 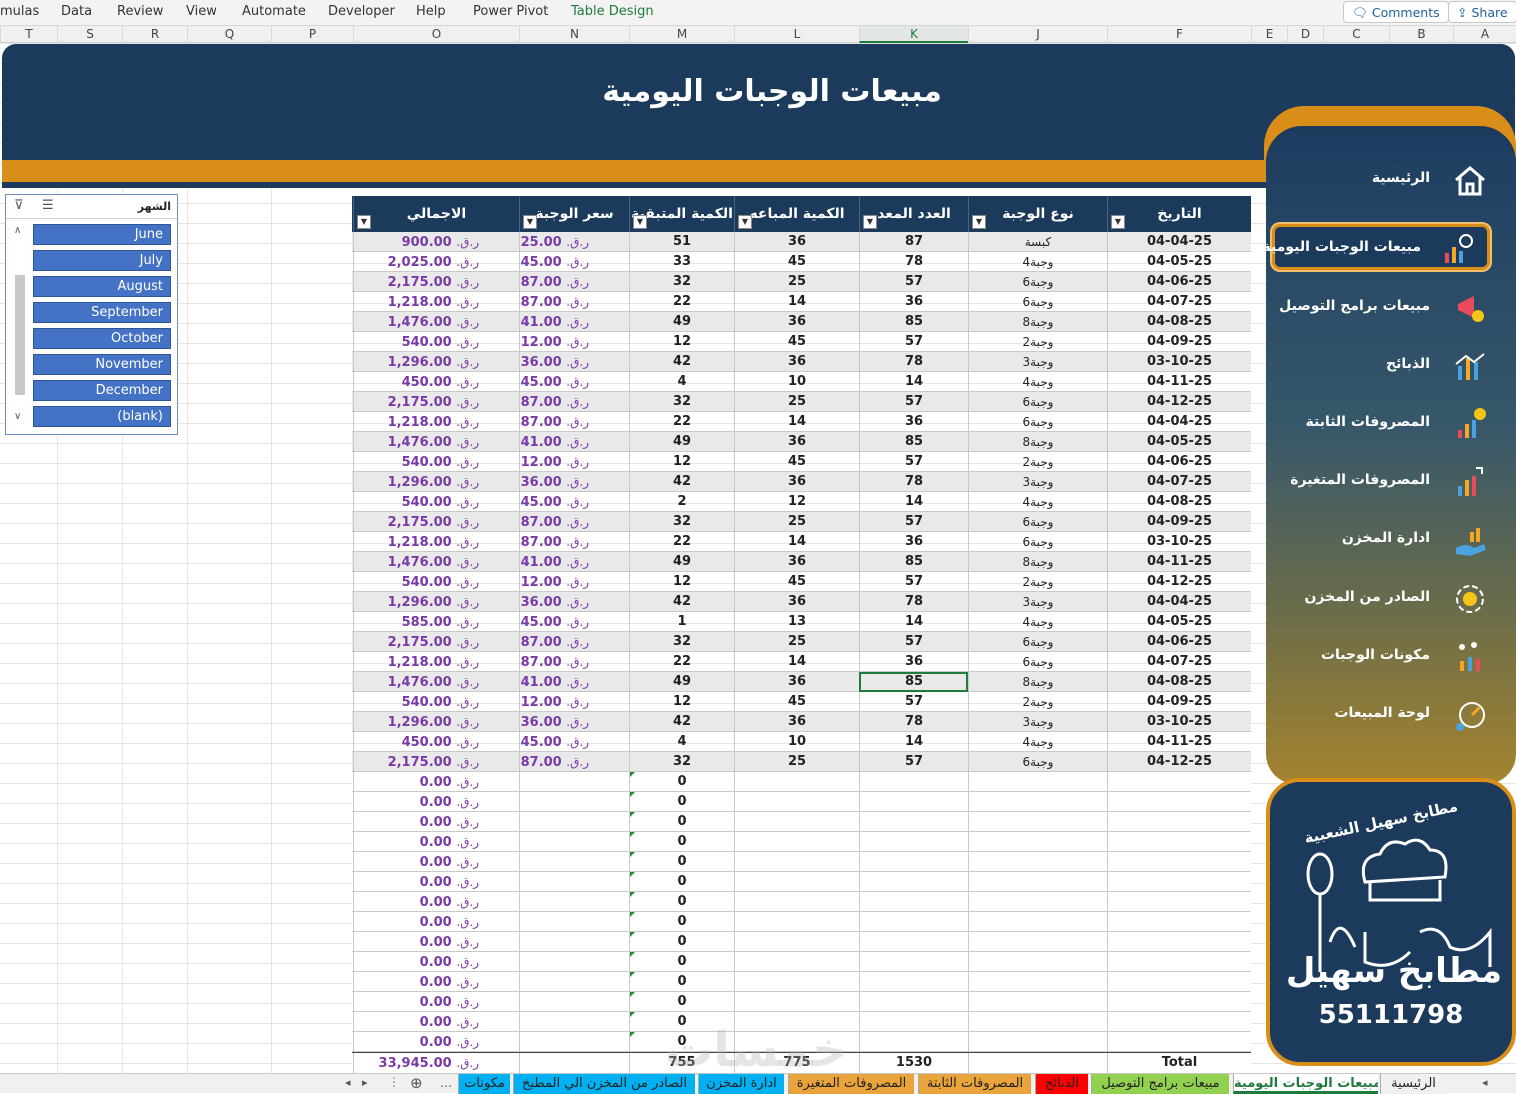 What do you see at coordinates (1413, 1084) in the screenshot?
I see `sheet-tab-0: الرئيسية` at bounding box center [1413, 1084].